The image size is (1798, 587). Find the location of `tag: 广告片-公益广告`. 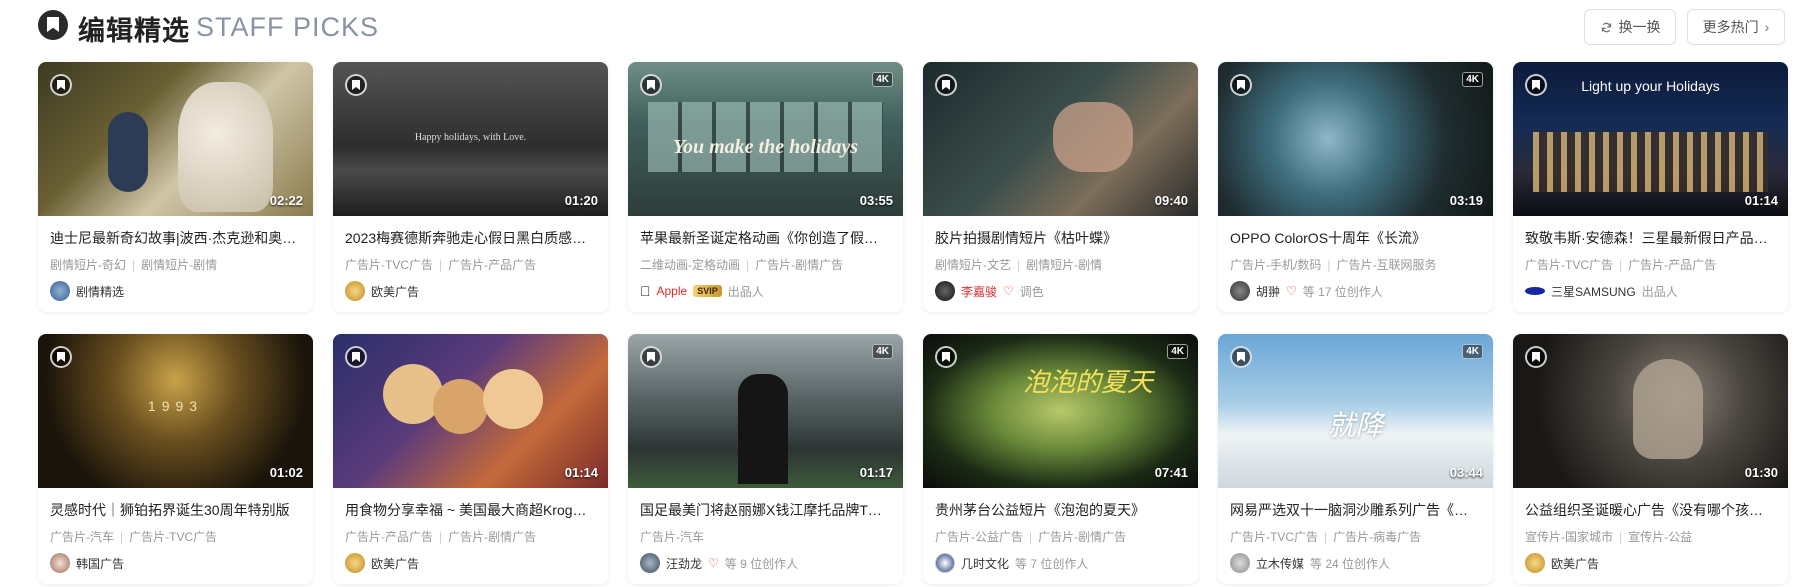

tag: 广告片-公益广告 is located at coordinates (979, 537).